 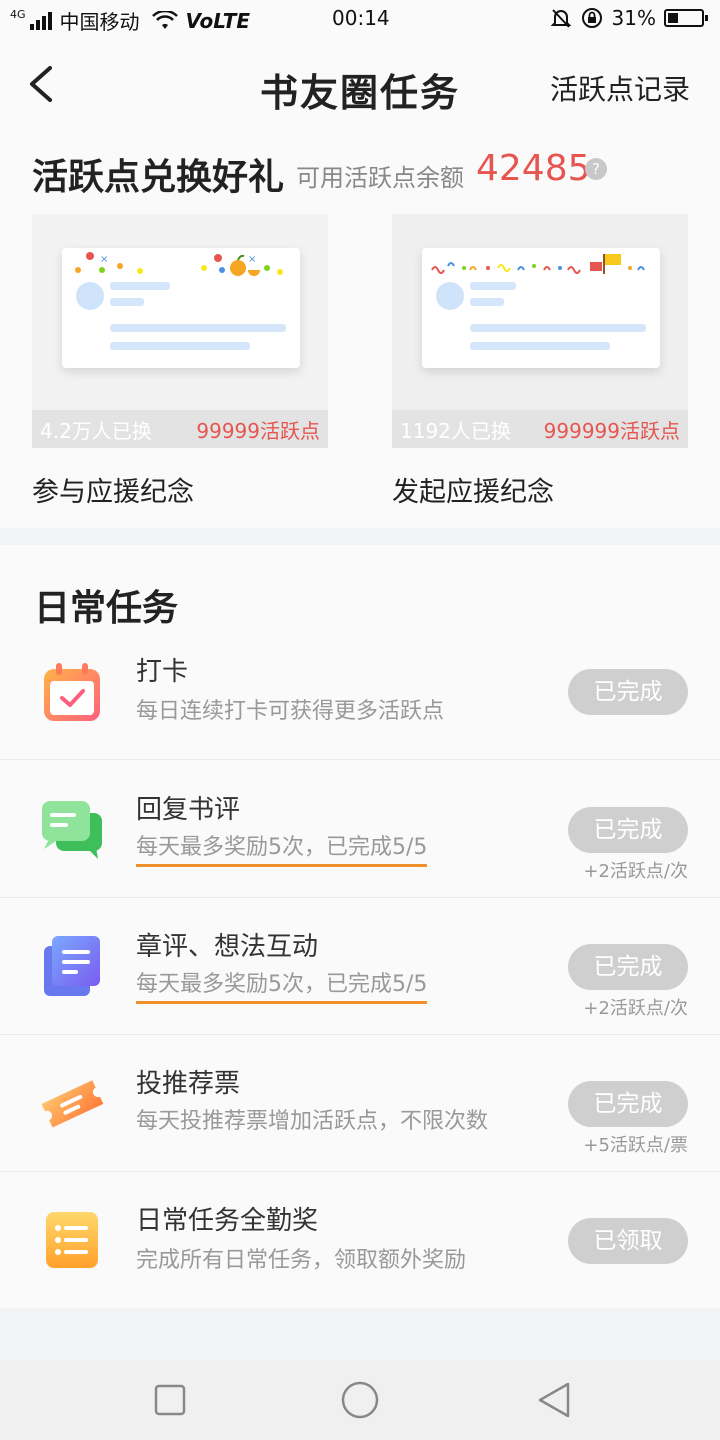 I want to click on wifi-icon, so click(x=164, y=19).